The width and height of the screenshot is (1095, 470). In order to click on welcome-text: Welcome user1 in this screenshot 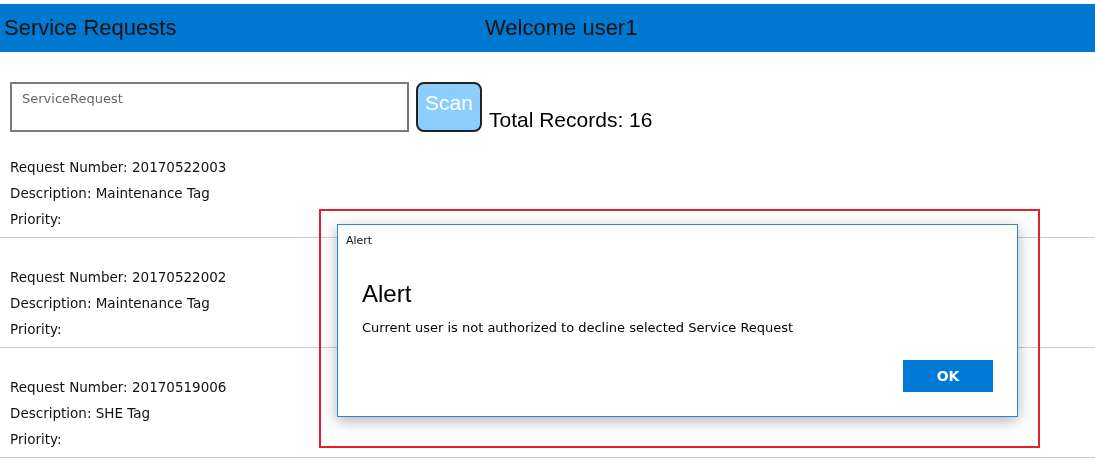, I will do `click(561, 28)`.